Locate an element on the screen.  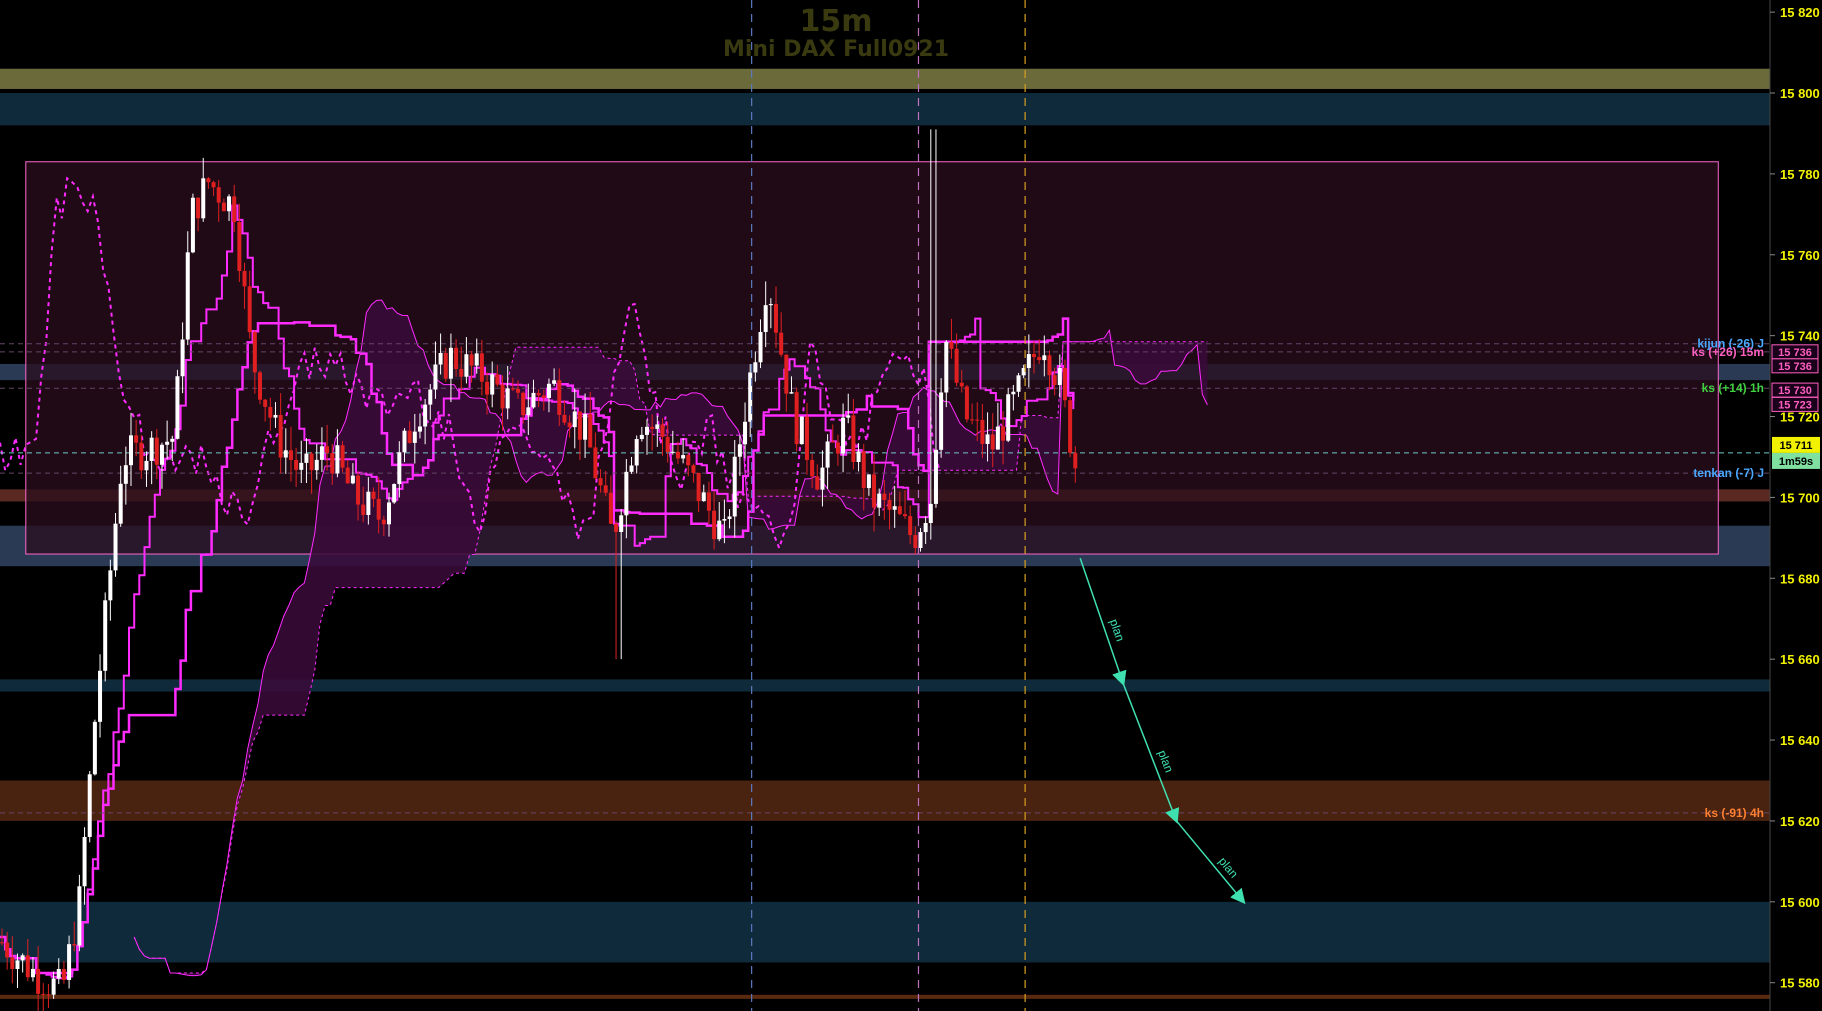
price-tick-label: 15 620 is located at coordinates (1800, 821).